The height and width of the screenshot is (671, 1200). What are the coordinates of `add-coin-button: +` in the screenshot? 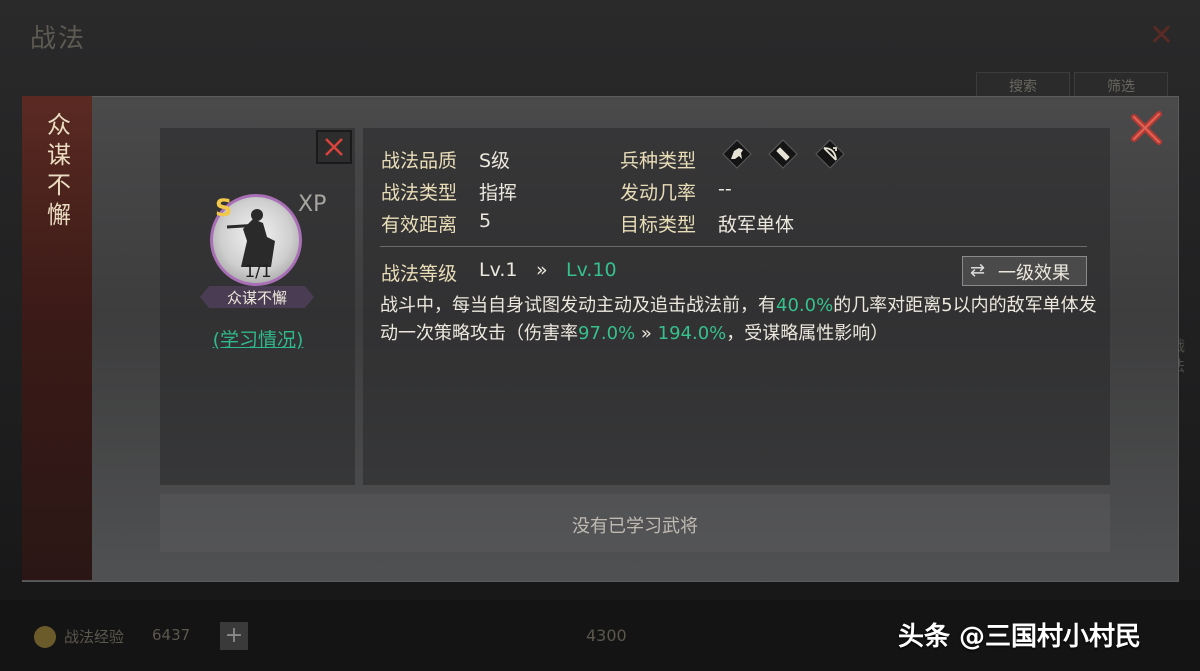 It's located at (234, 636).